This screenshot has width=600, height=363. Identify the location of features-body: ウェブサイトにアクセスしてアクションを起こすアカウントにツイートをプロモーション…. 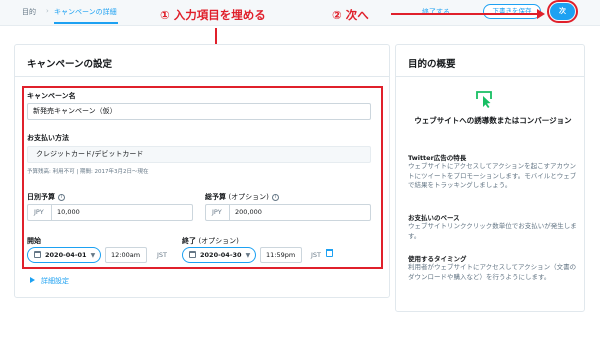
(492, 175).